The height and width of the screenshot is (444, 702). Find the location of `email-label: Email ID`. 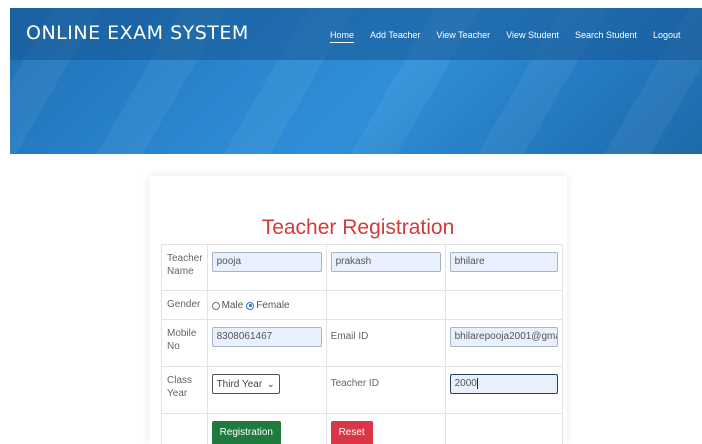

email-label: Email ID is located at coordinates (349, 336).